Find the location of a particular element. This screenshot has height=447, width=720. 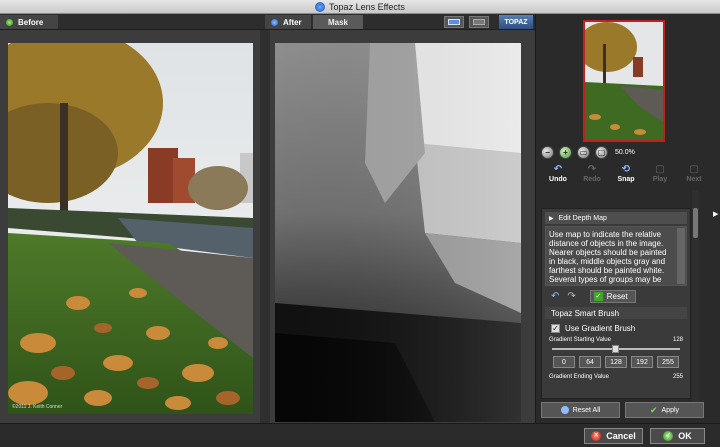

preview-tabbar: Before After Mask TOPAZ is located at coordinates (267, 22).